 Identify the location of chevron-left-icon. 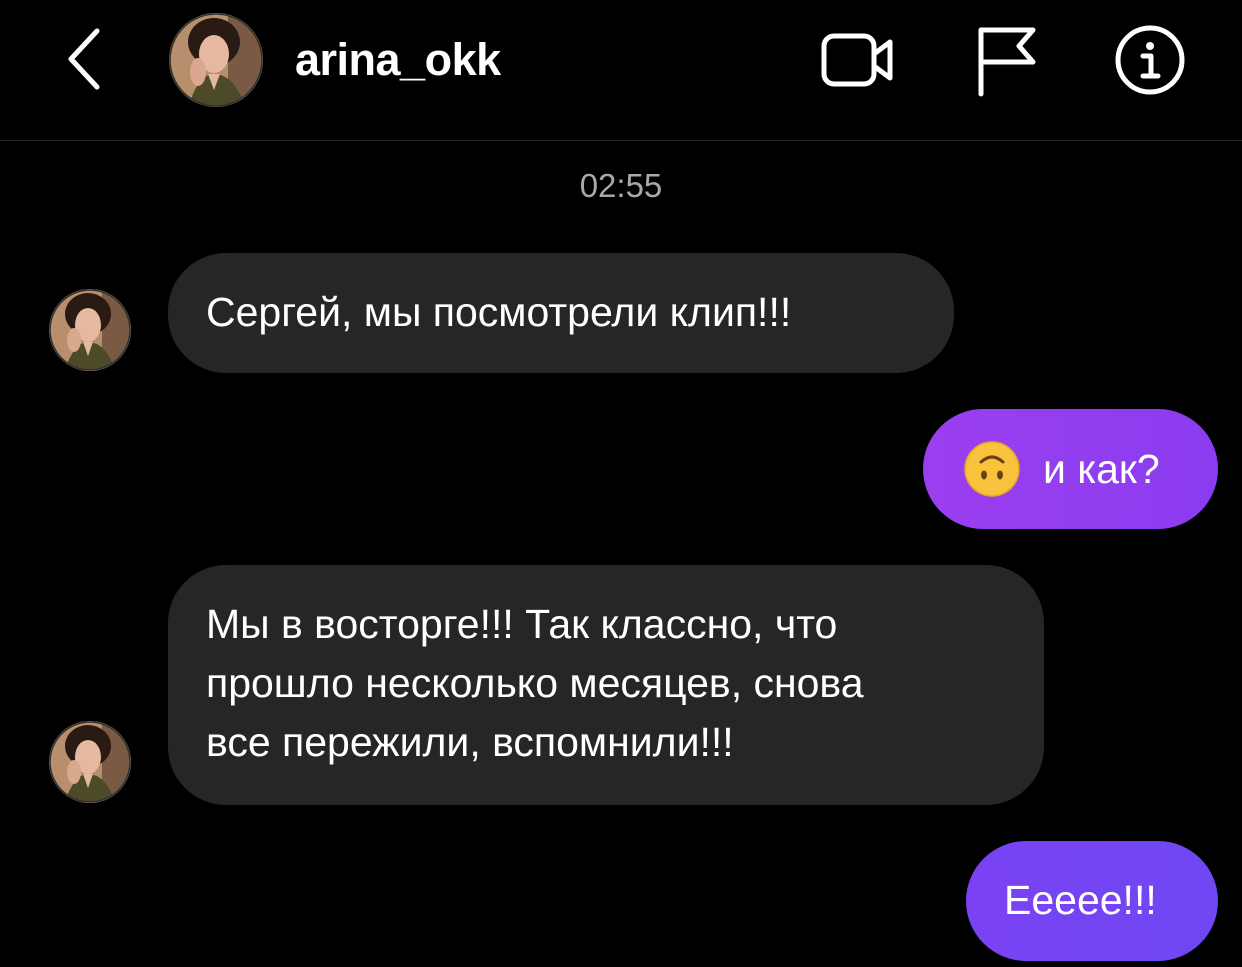
(84, 59).